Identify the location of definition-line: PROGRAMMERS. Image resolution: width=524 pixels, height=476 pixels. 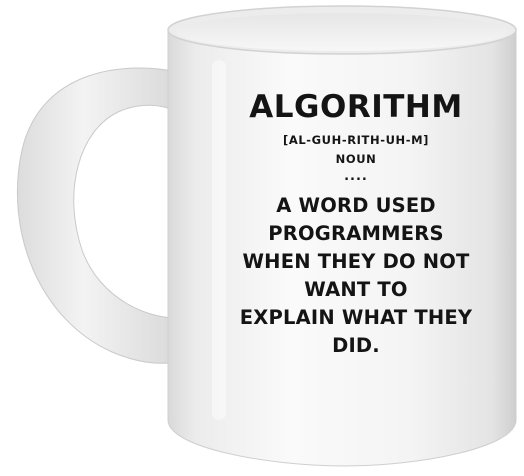
(356, 233).